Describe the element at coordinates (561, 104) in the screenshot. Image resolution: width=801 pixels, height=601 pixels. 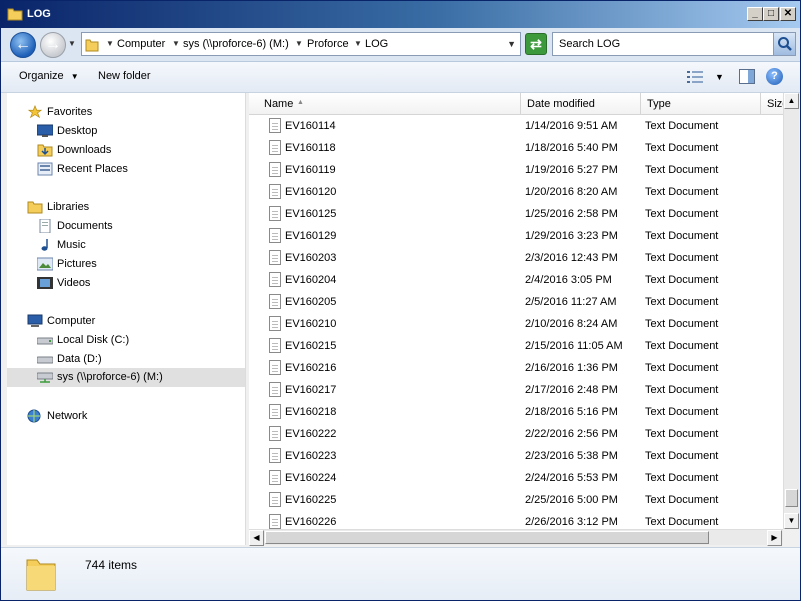
I see `column-header-label: Date modified` at that location.